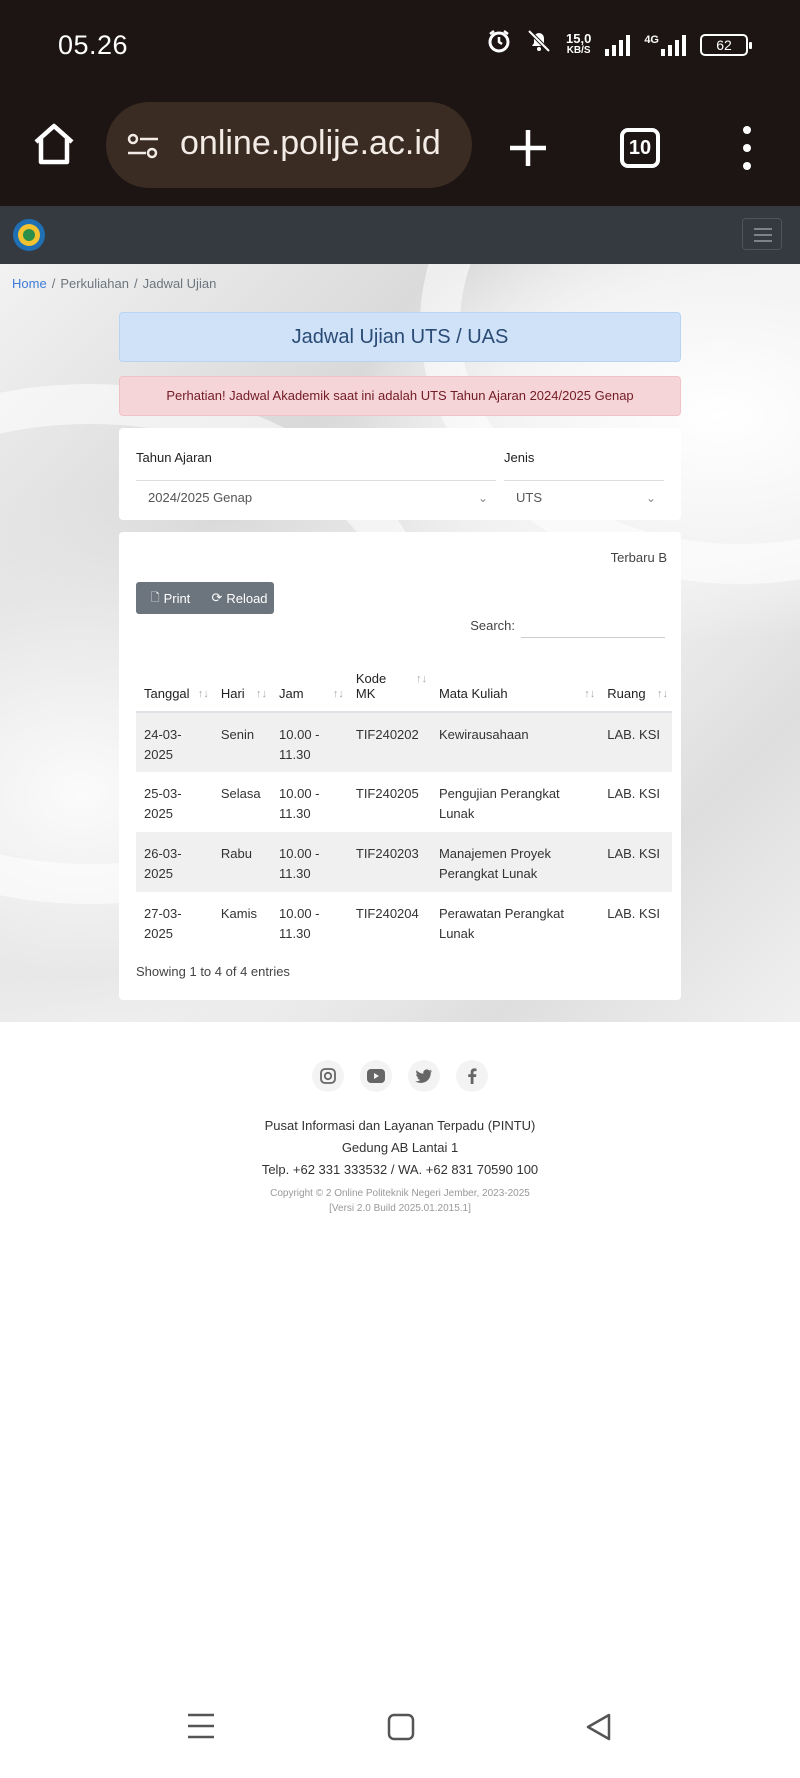  Describe the element at coordinates (387, 913) in the screenshot. I see `cell-kode: TIF240204` at that location.